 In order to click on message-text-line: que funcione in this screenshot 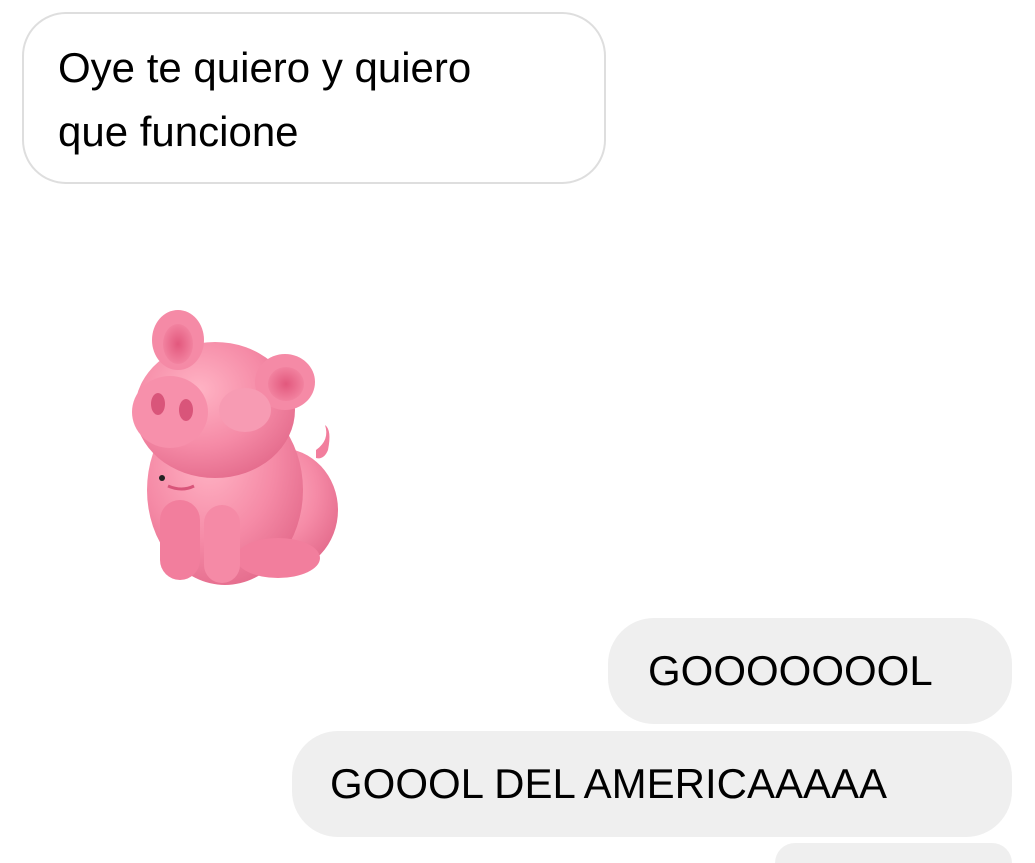, I will do `click(178, 131)`.